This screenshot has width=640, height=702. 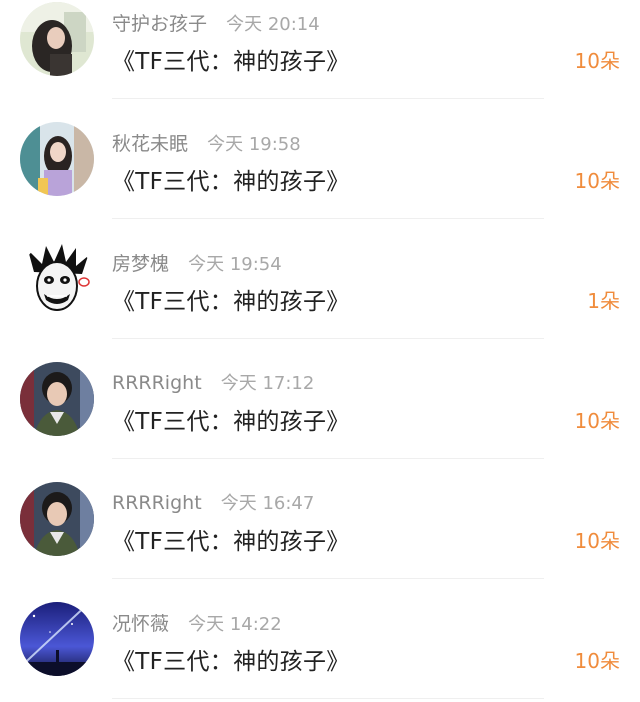 What do you see at coordinates (159, 24) in the screenshot?
I see `username: 守护お孩子` at bounding box center [159, 24].